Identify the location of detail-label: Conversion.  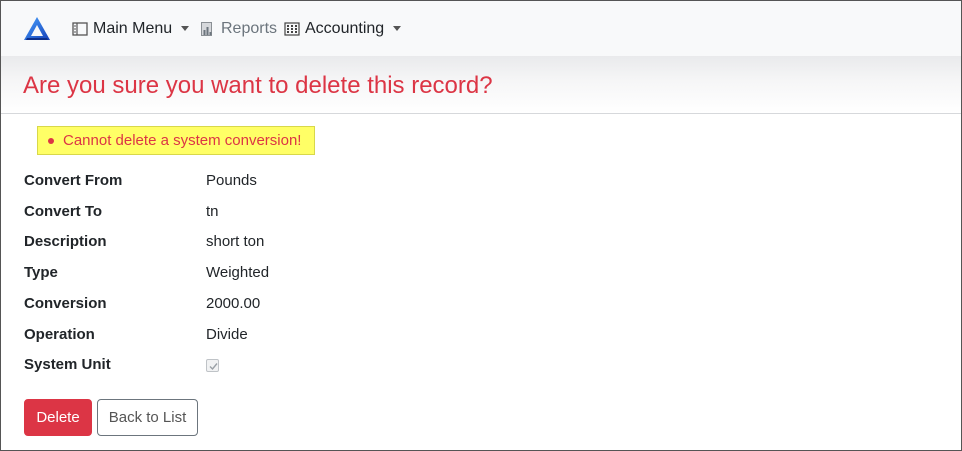
(65, 303).